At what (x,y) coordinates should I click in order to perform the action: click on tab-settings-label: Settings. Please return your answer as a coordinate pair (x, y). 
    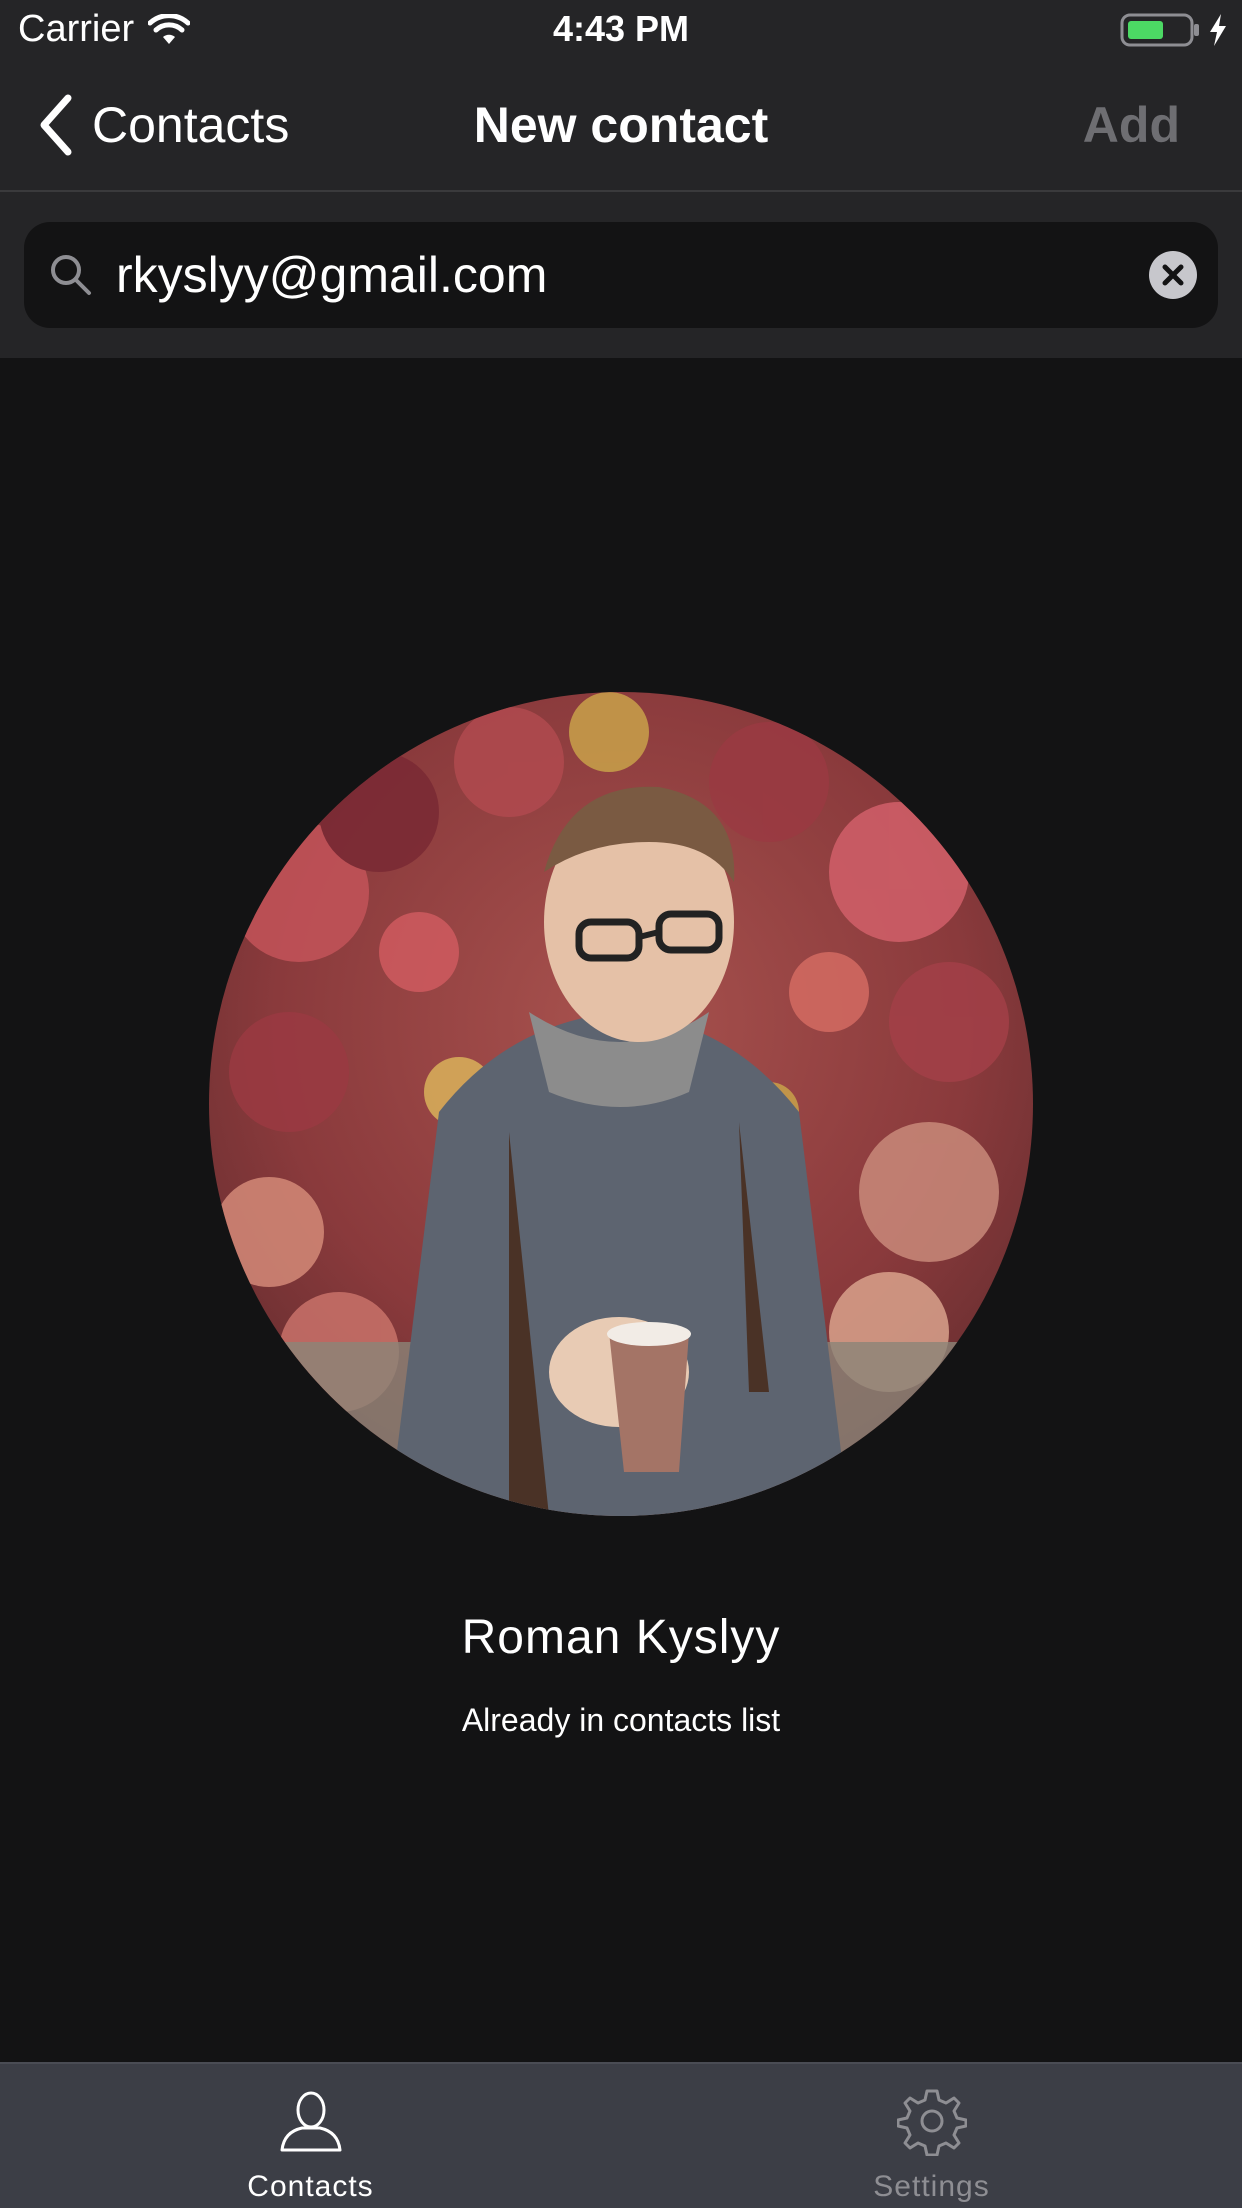
    Looking at the image, I should click on (931, 2186).